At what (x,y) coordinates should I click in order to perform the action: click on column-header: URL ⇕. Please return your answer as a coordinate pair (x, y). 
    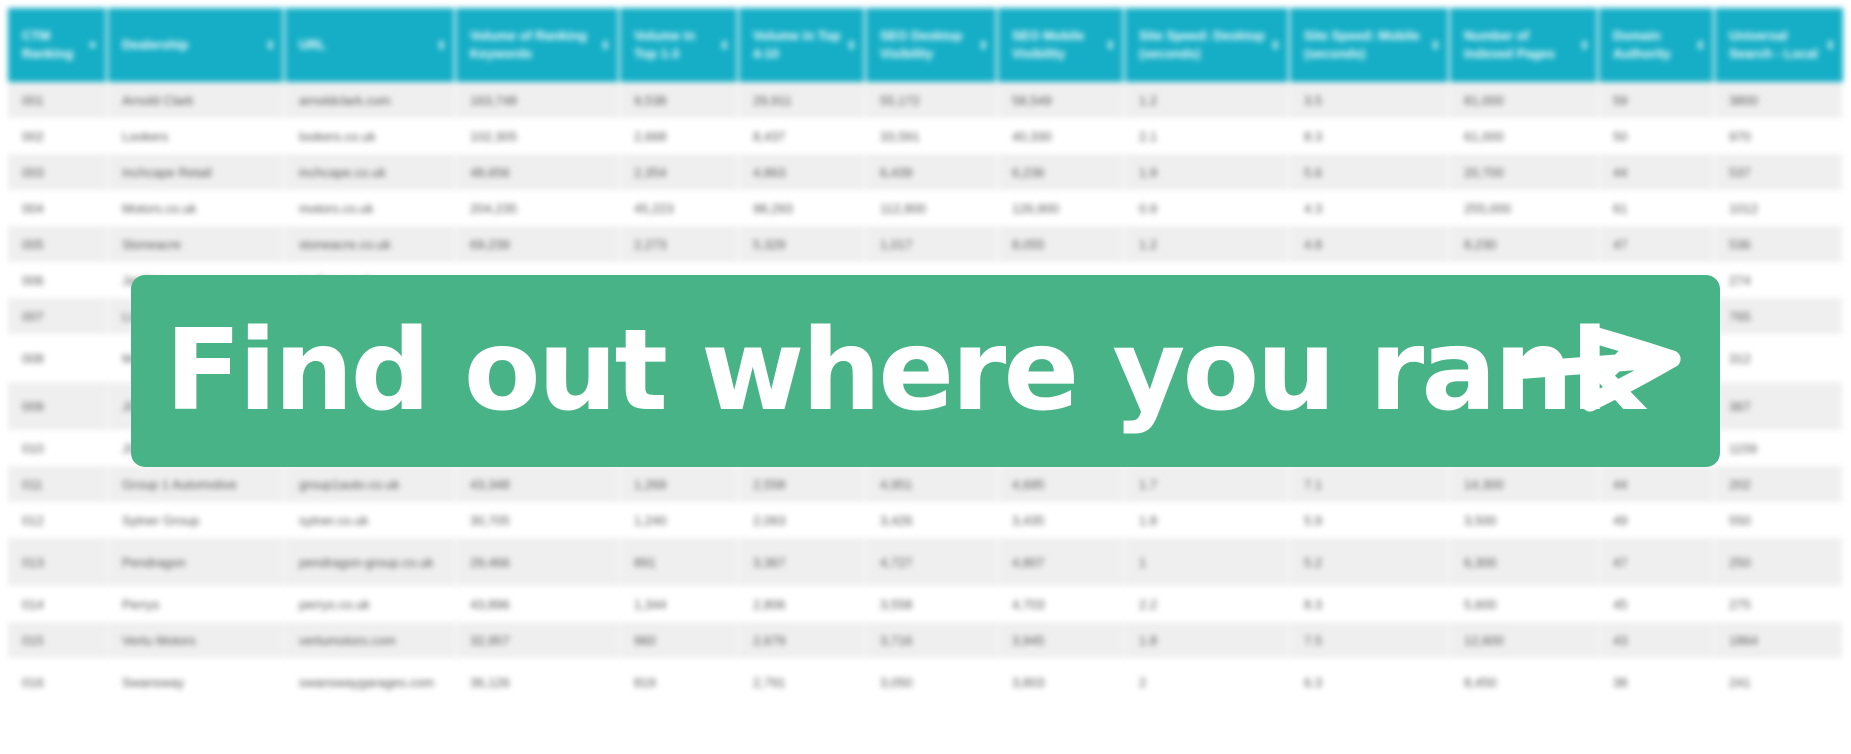
    Looking at the image, I should click on (370, 45).